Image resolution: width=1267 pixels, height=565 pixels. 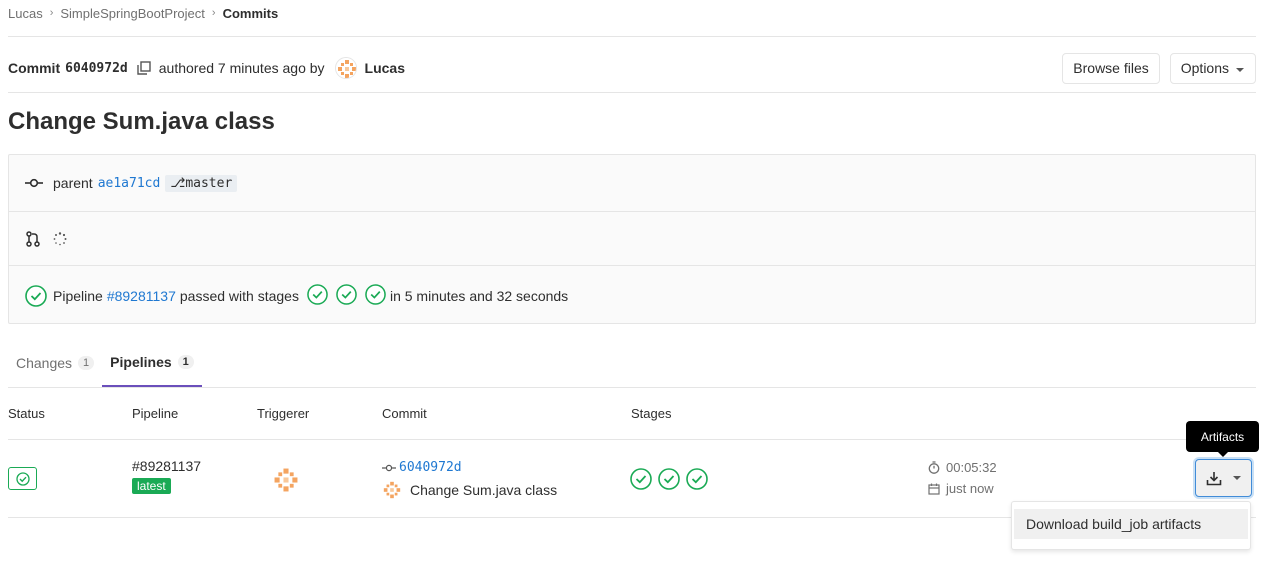 What do you see at coordinates (934, 467) in the screenshot?
I see `timer-icon` at bounding box center [934, 467].